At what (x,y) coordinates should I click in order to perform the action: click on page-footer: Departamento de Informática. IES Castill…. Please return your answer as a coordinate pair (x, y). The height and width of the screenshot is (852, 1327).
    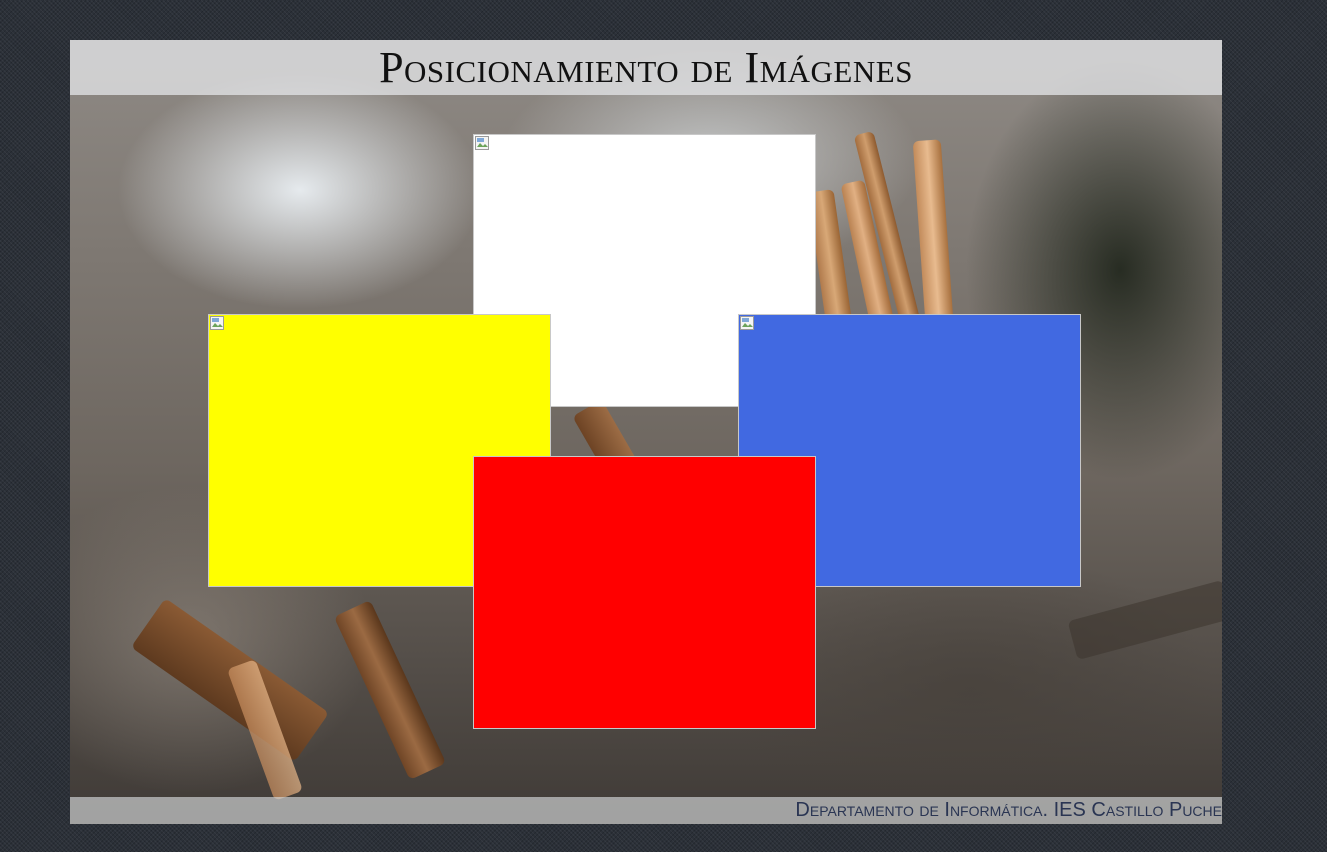
    Looking at the image, I should click on (646, 810).